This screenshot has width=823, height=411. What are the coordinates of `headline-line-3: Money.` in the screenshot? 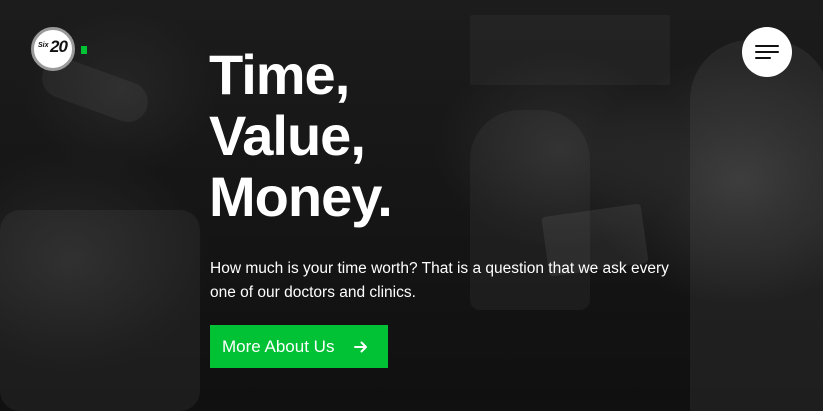 It's located at (301, 196).